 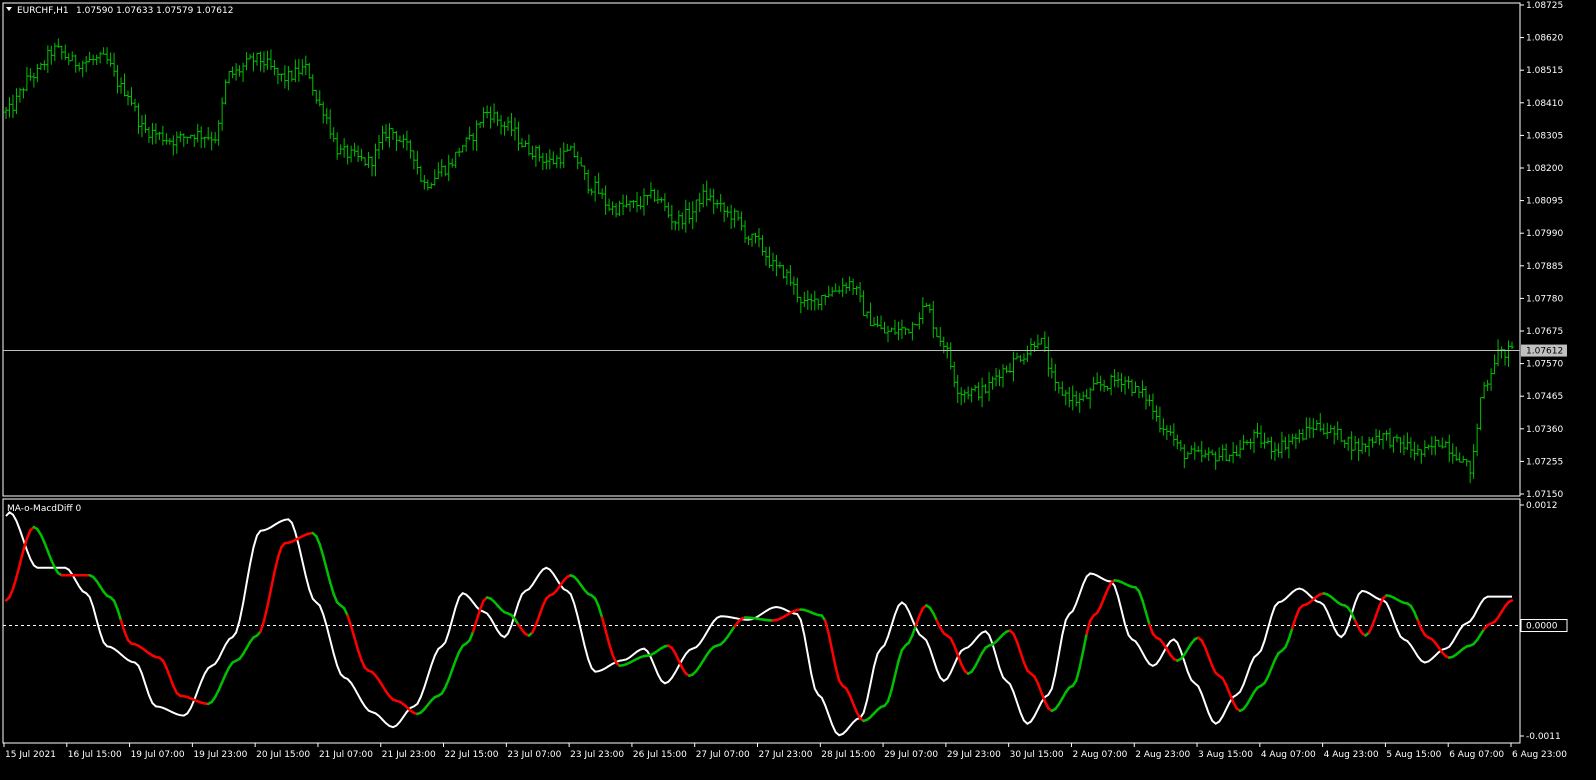 What do you see at coordinates (1543, 737) in the screenshot?
I see `indicator-tick-label: -0.0011` at bounding box center [1543, 737].